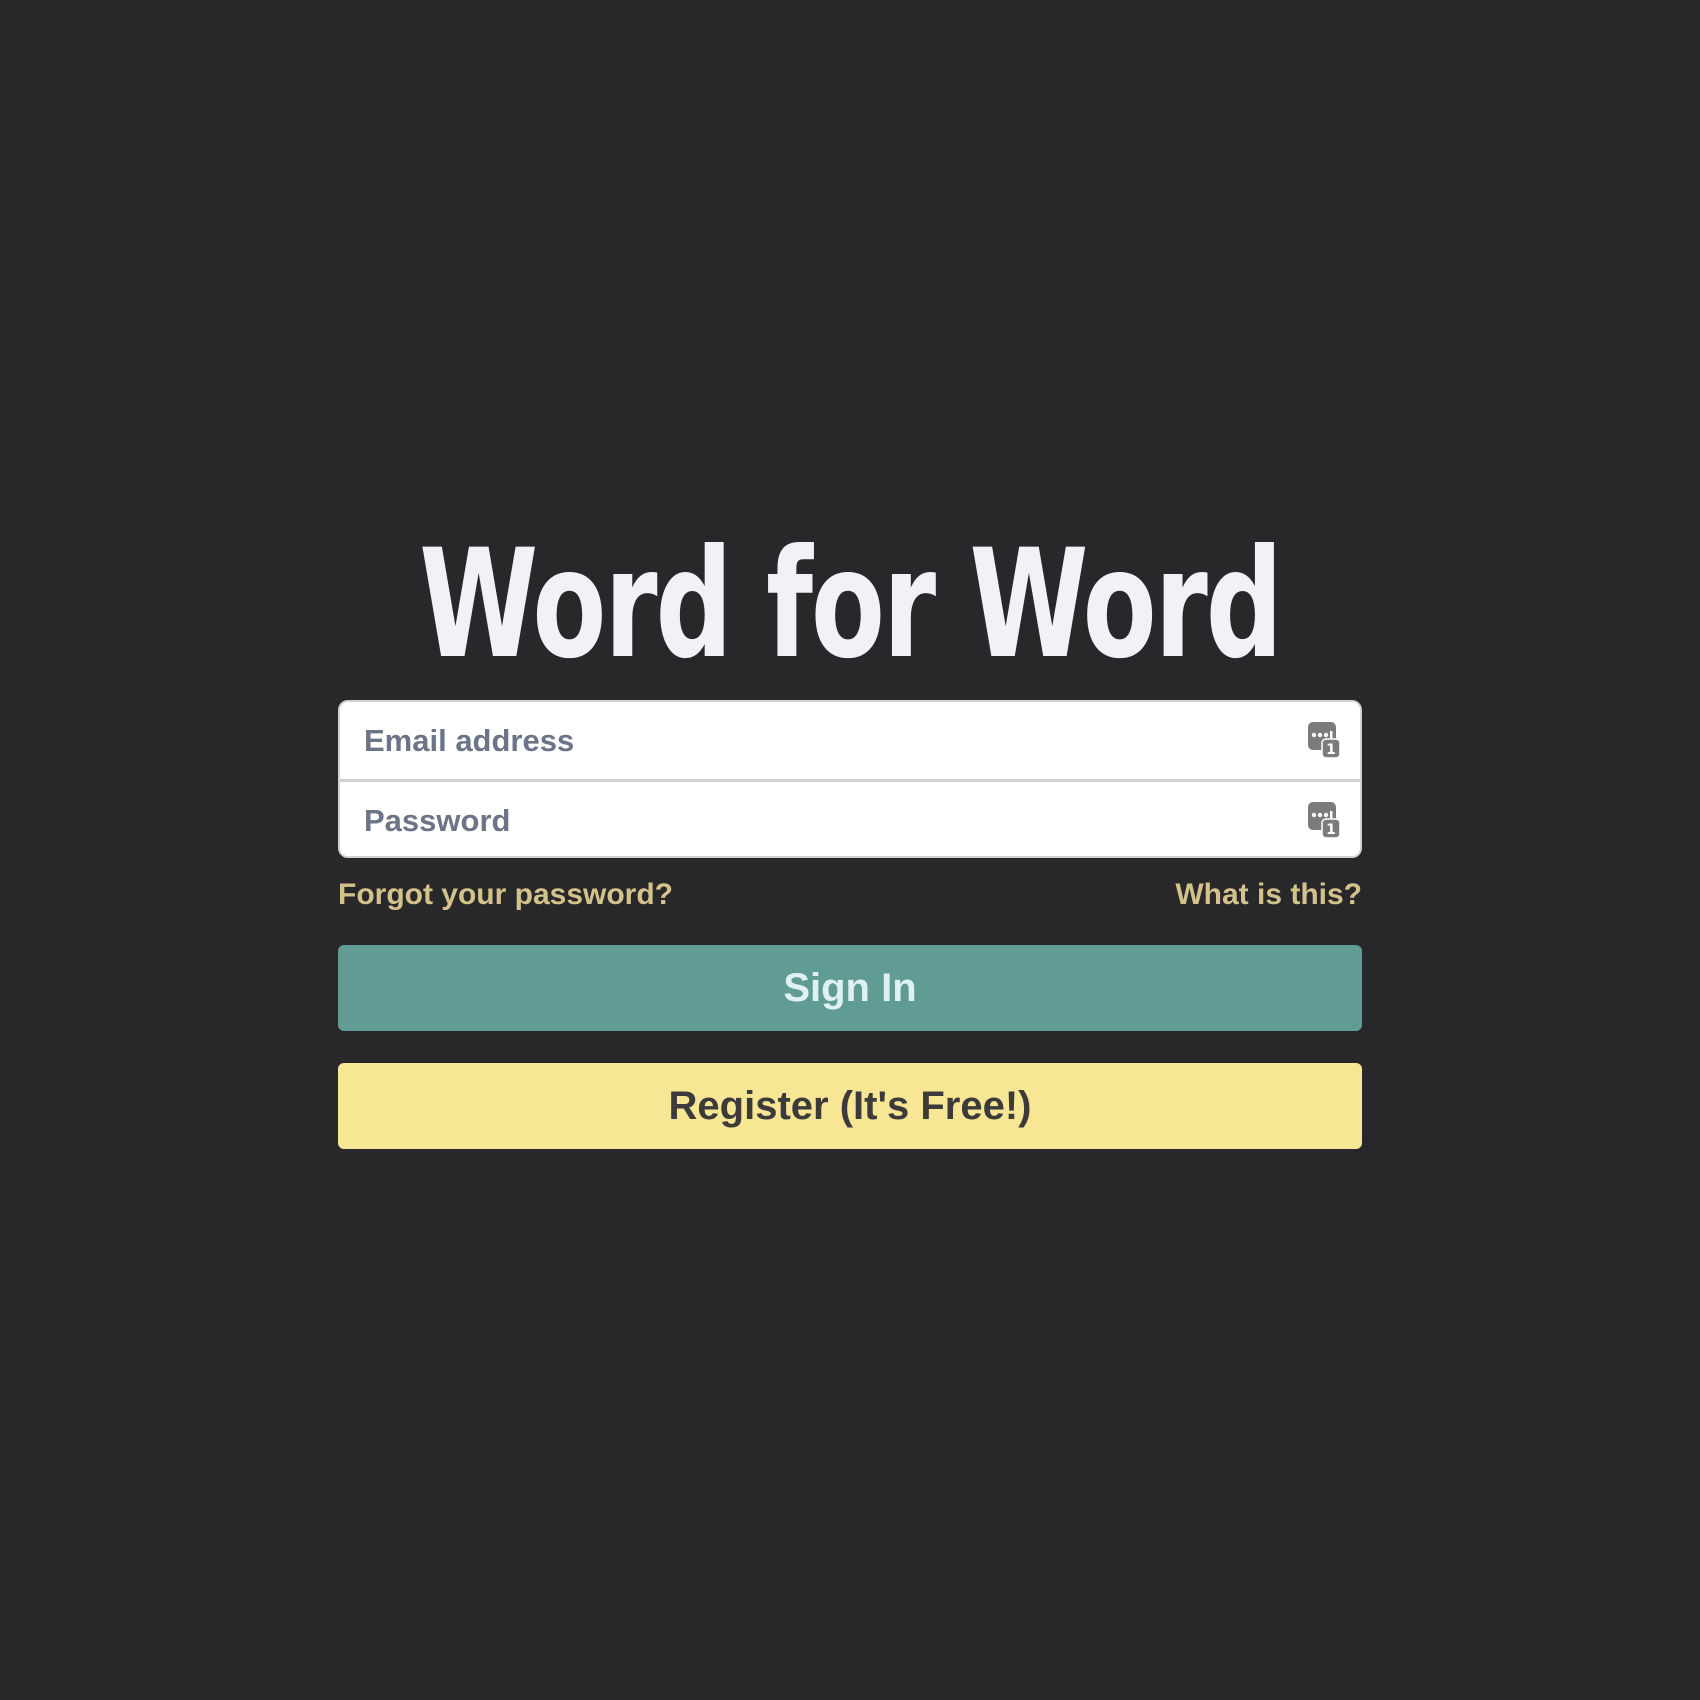 The width and height of the screenshot is (1700, 1700). Describe the element at coordinates (850, 1106) in the screenshot. I see `register-button: Register (It's Free!)` at that location.